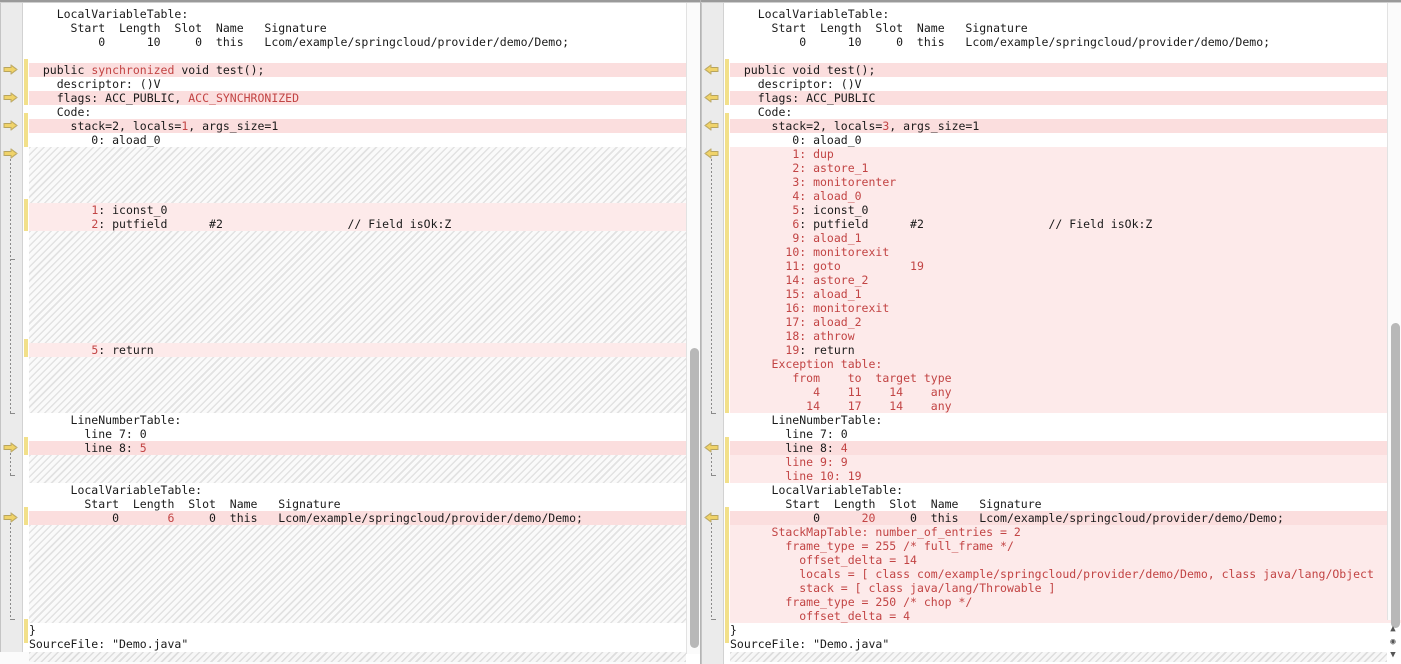 This screenshot has width=1401, height=664. Describe the element at coordinates (795, 294) in the screenshot. I see `code-line: 15: aload_1` at that location.